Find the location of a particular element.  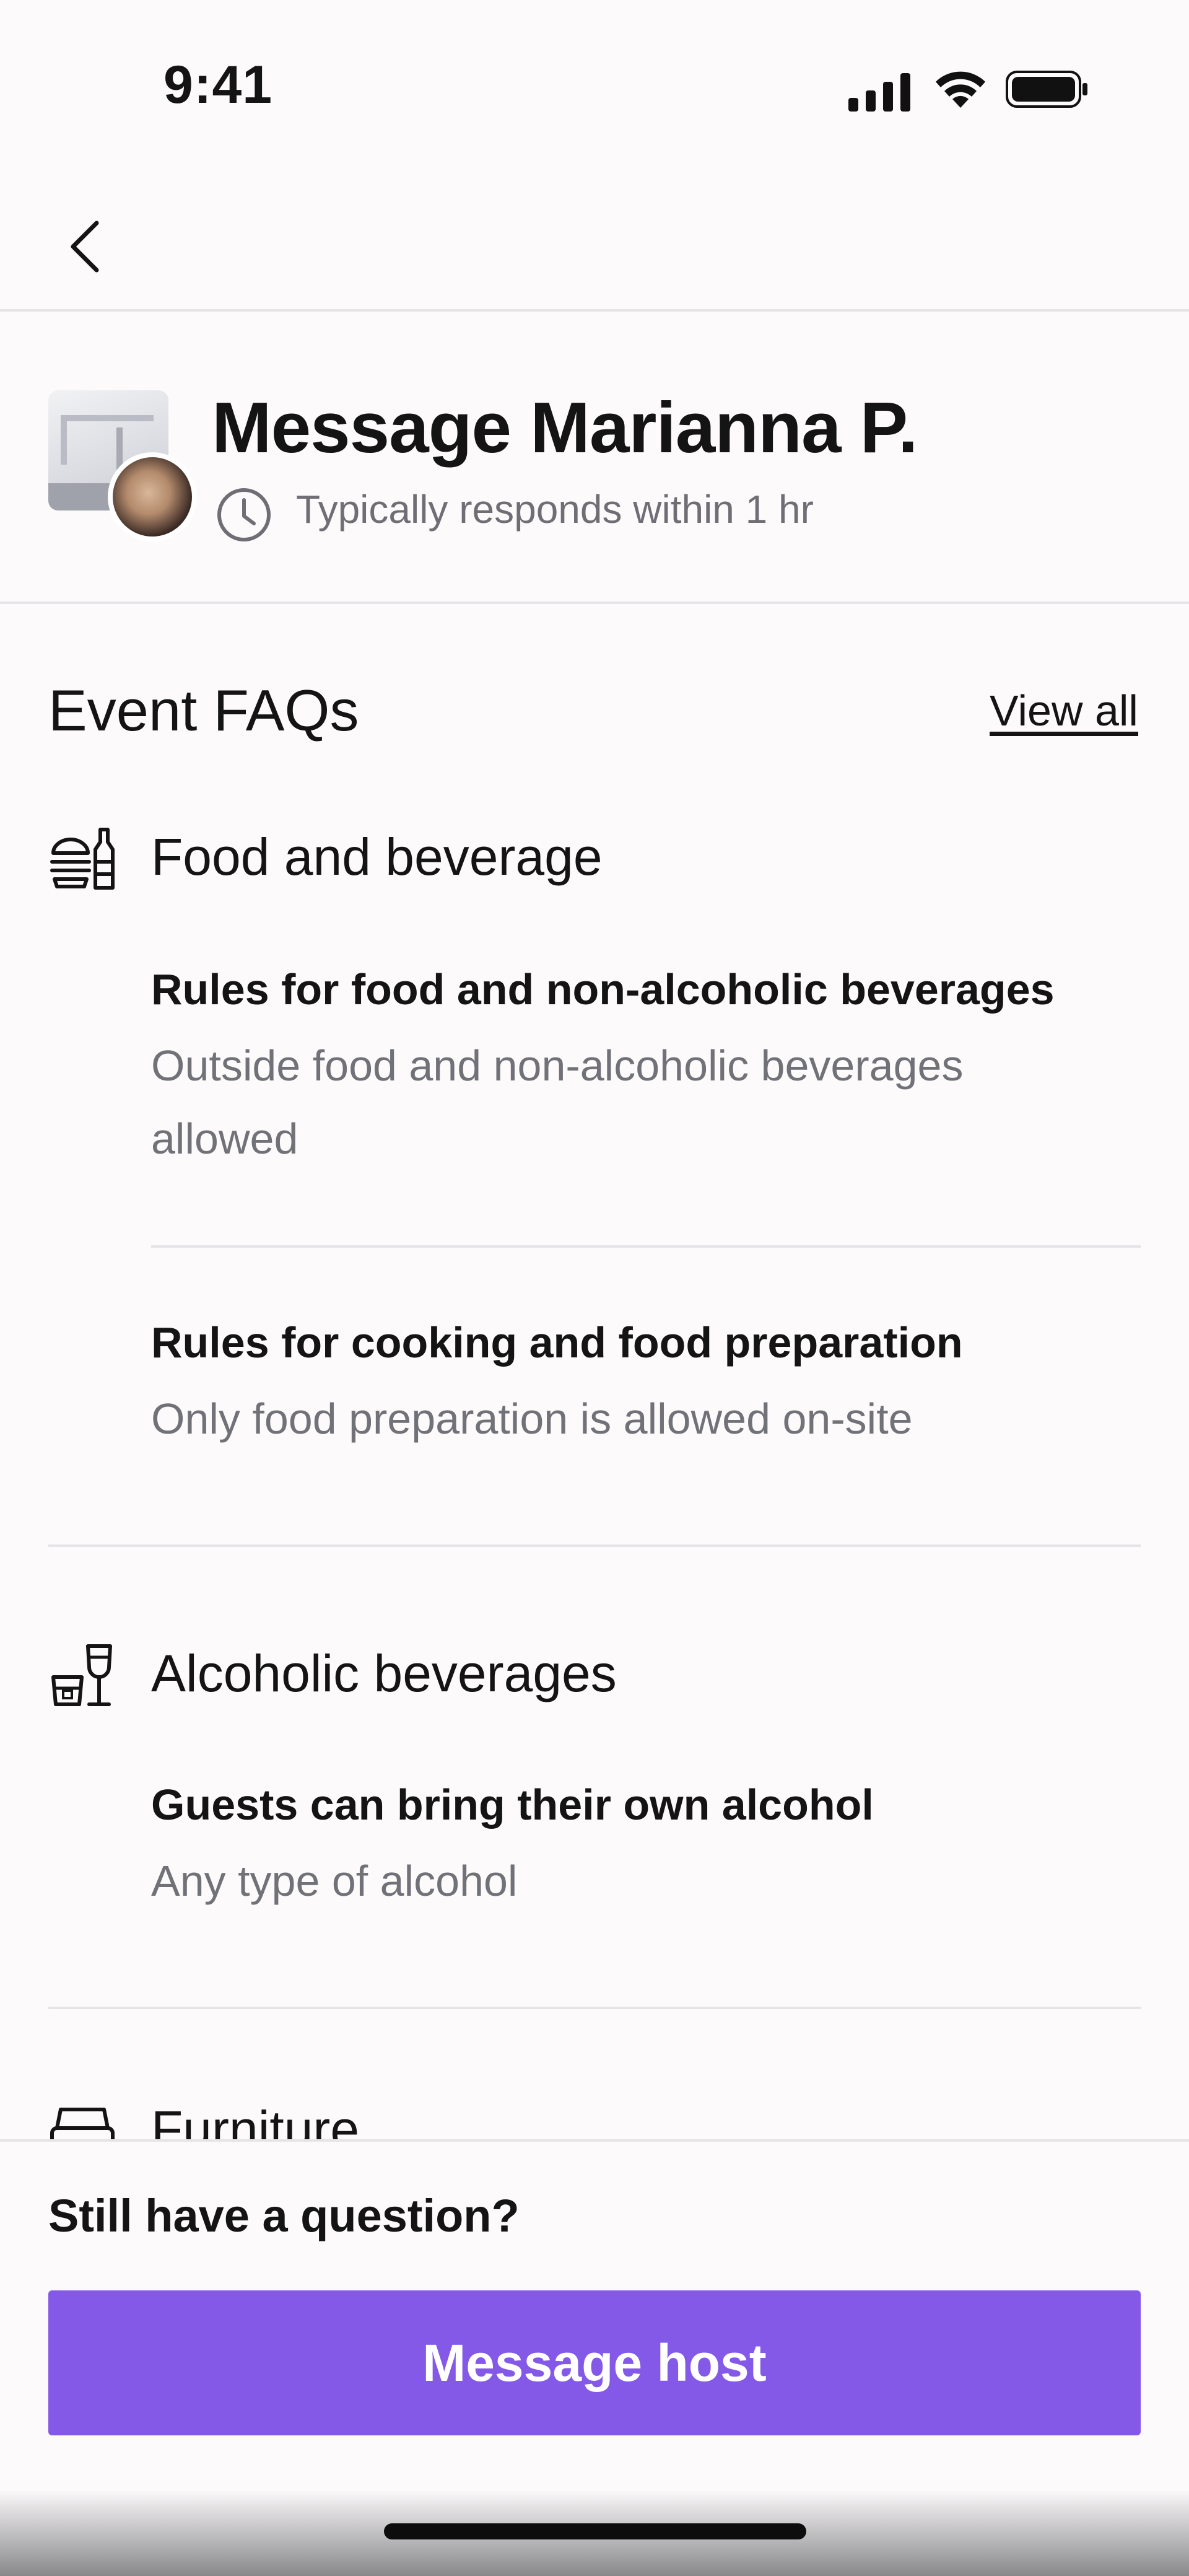

host-avatar is located at coordinates (152, 496).